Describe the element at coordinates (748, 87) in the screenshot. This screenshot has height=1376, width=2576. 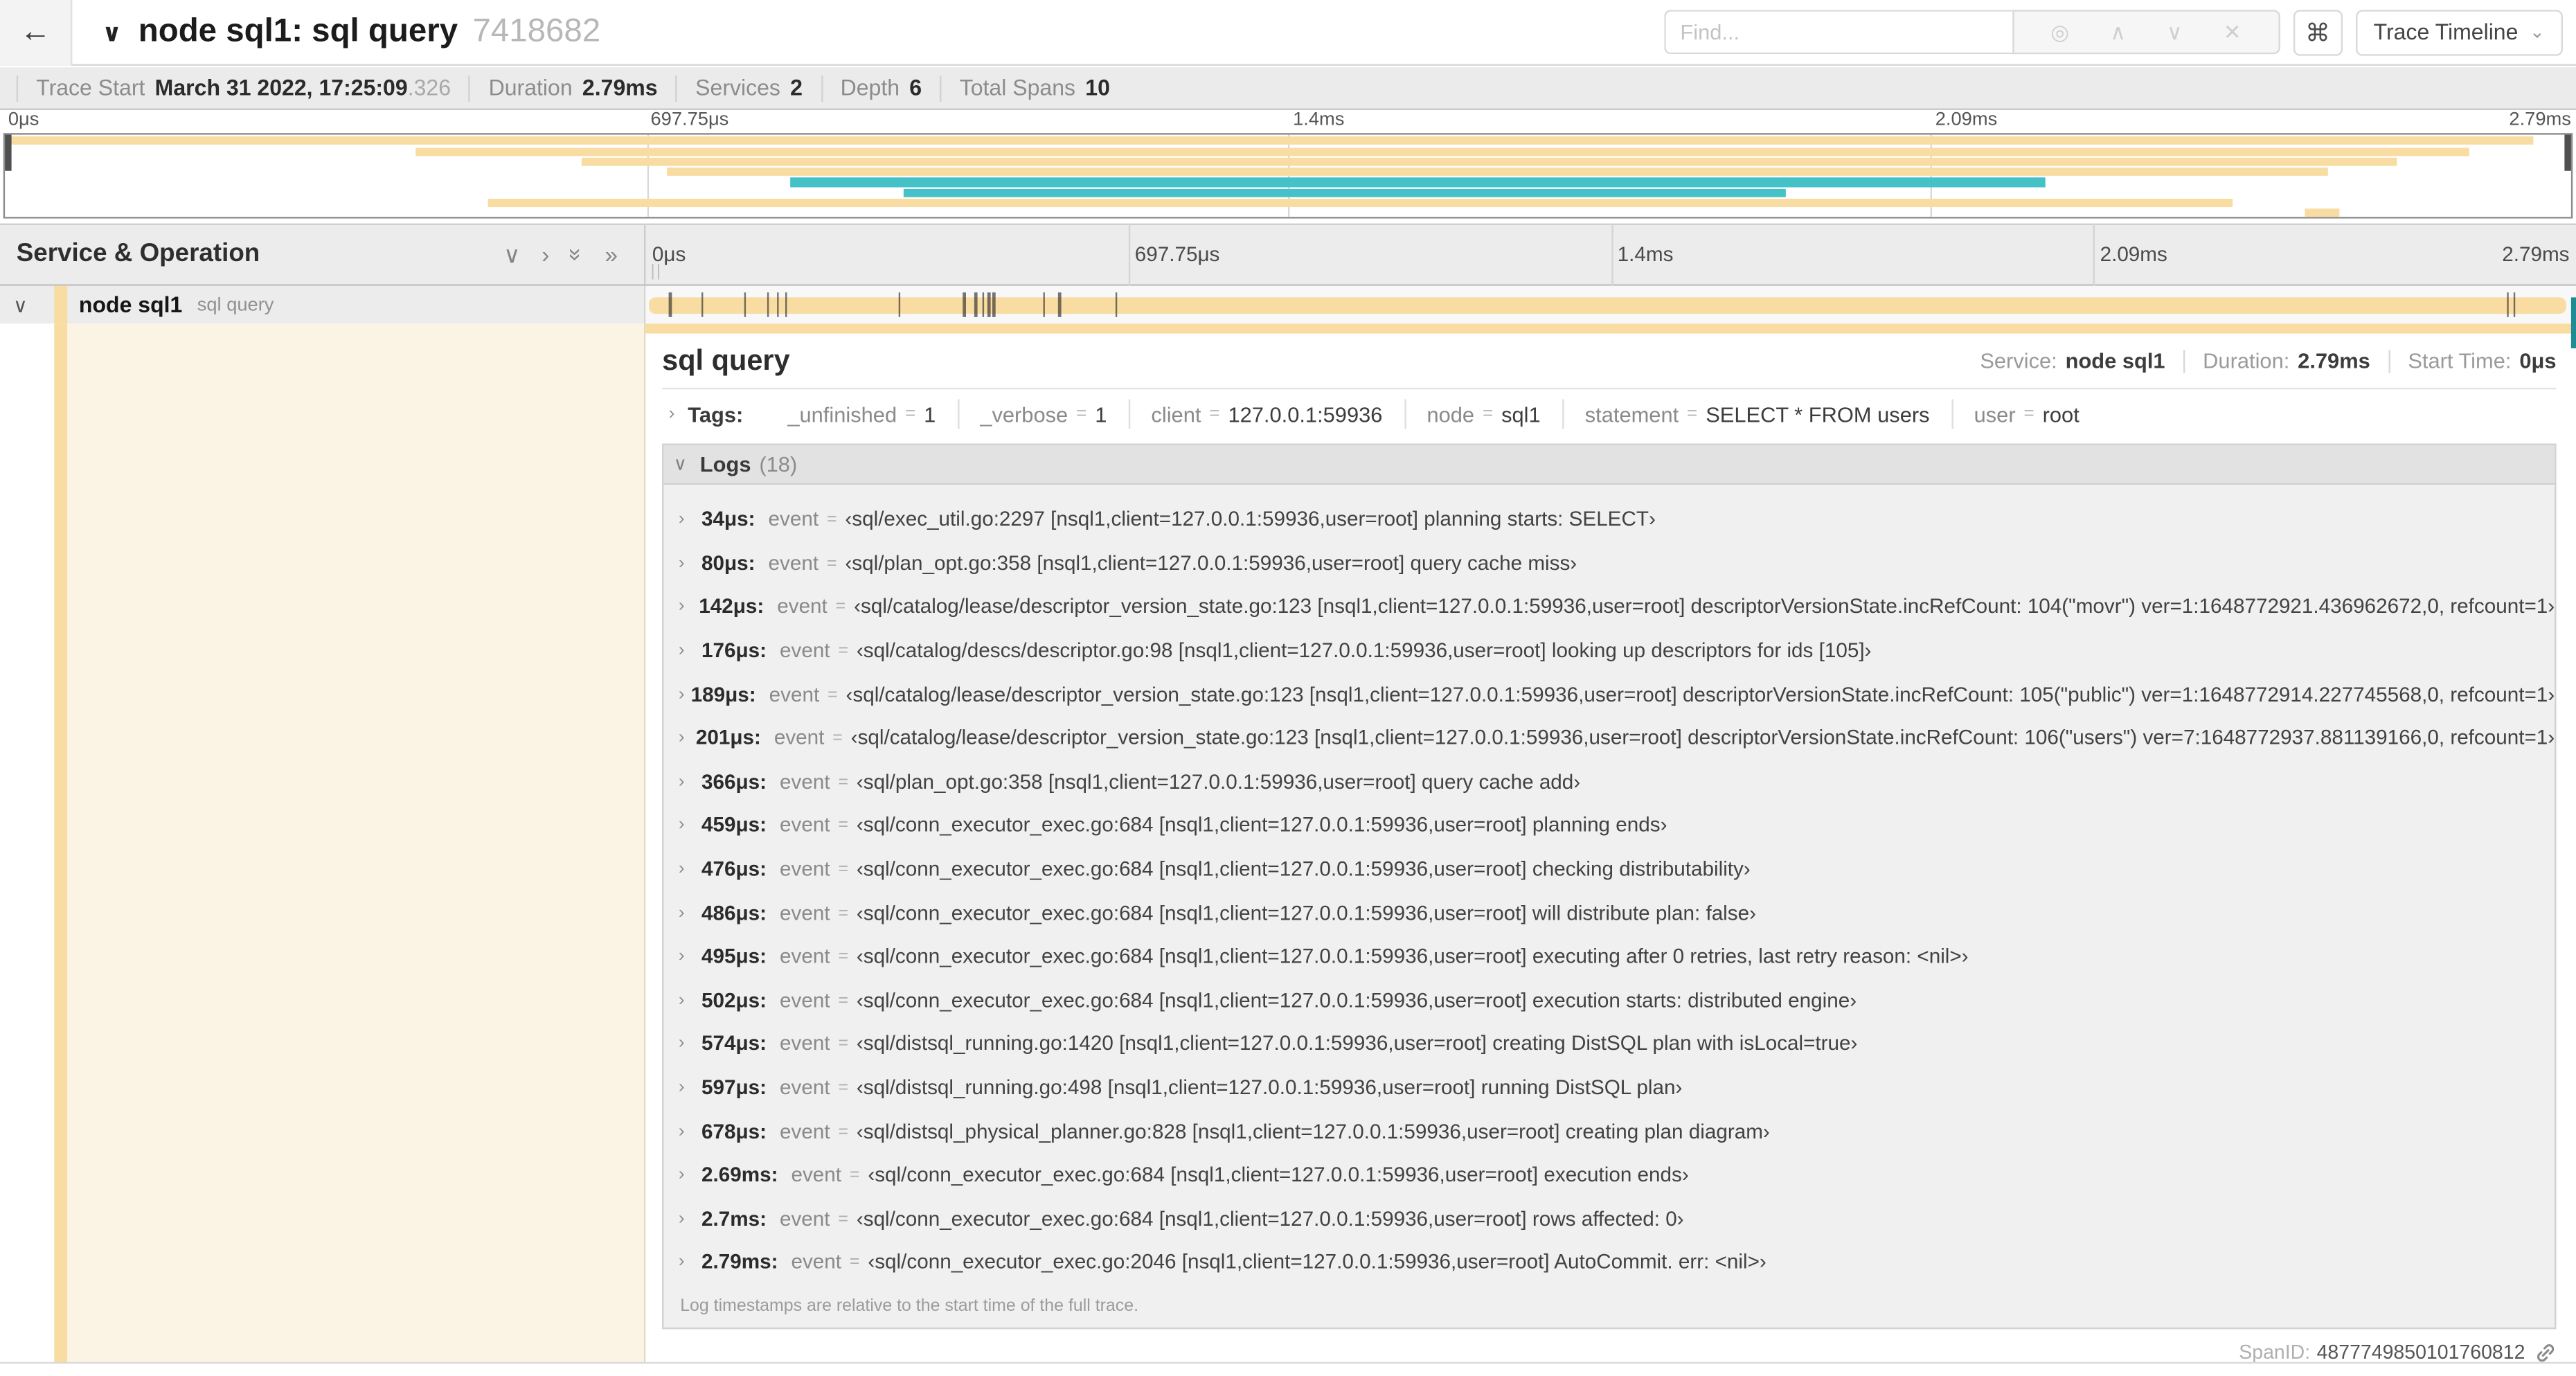
I see `trace-summary-item: Services 2` at that location.